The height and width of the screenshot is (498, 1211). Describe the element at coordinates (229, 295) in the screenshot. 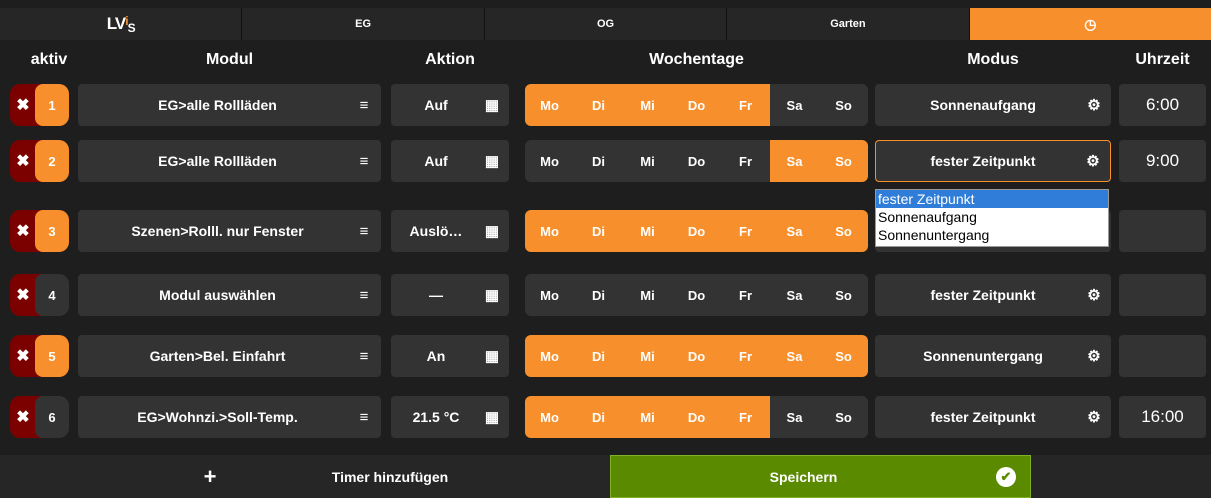

I see `modul-select: Modul auswählen ≡` at that location.